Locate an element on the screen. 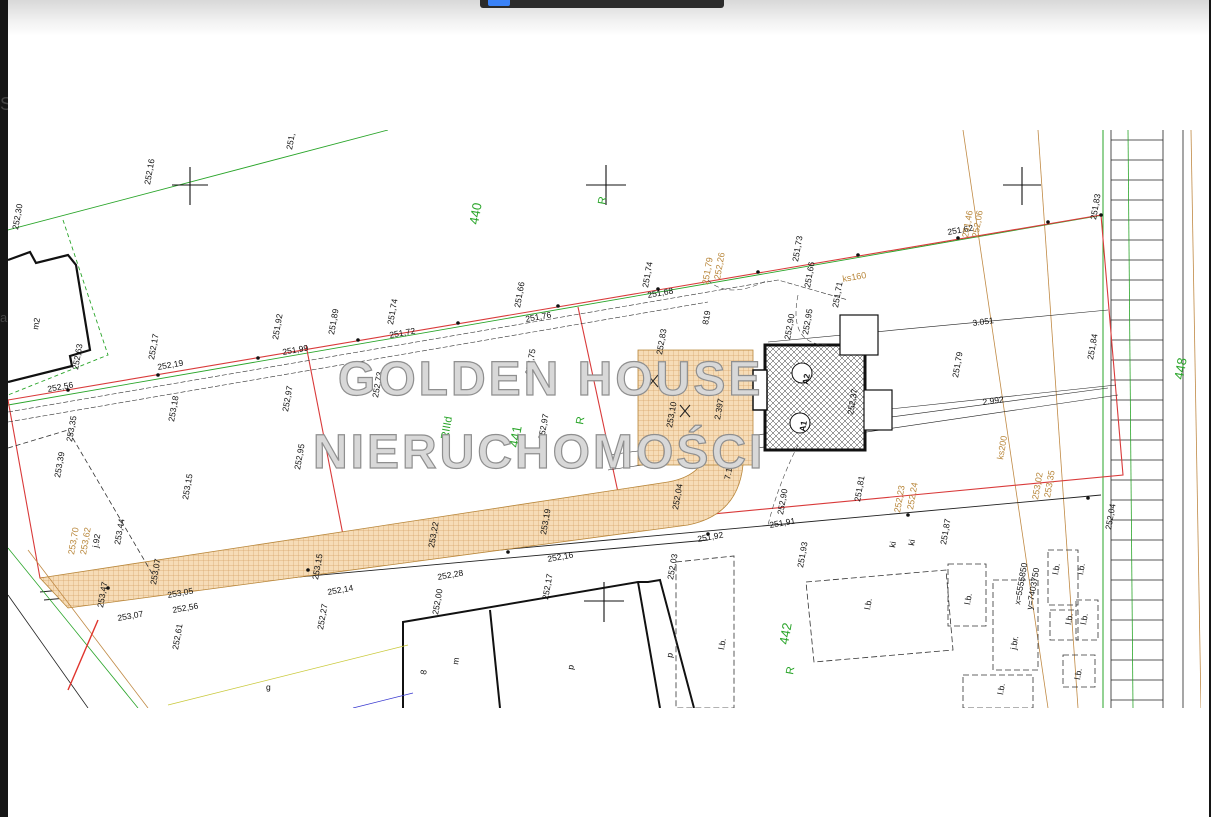 The image size is (1211, 817). building-label-lb-9: l.b. is located at coordinates (1078, 673).